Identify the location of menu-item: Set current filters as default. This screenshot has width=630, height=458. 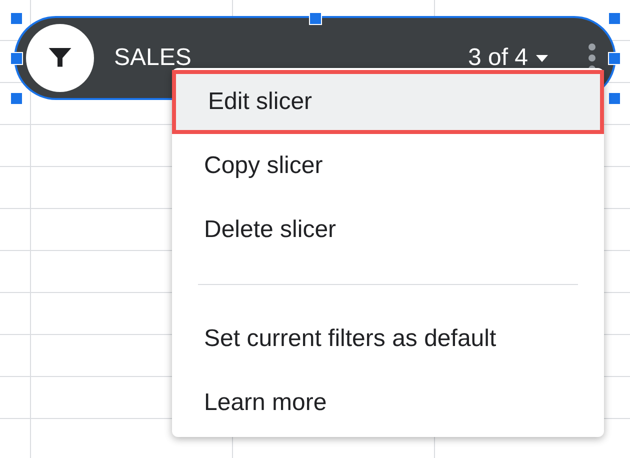
(388, 339).